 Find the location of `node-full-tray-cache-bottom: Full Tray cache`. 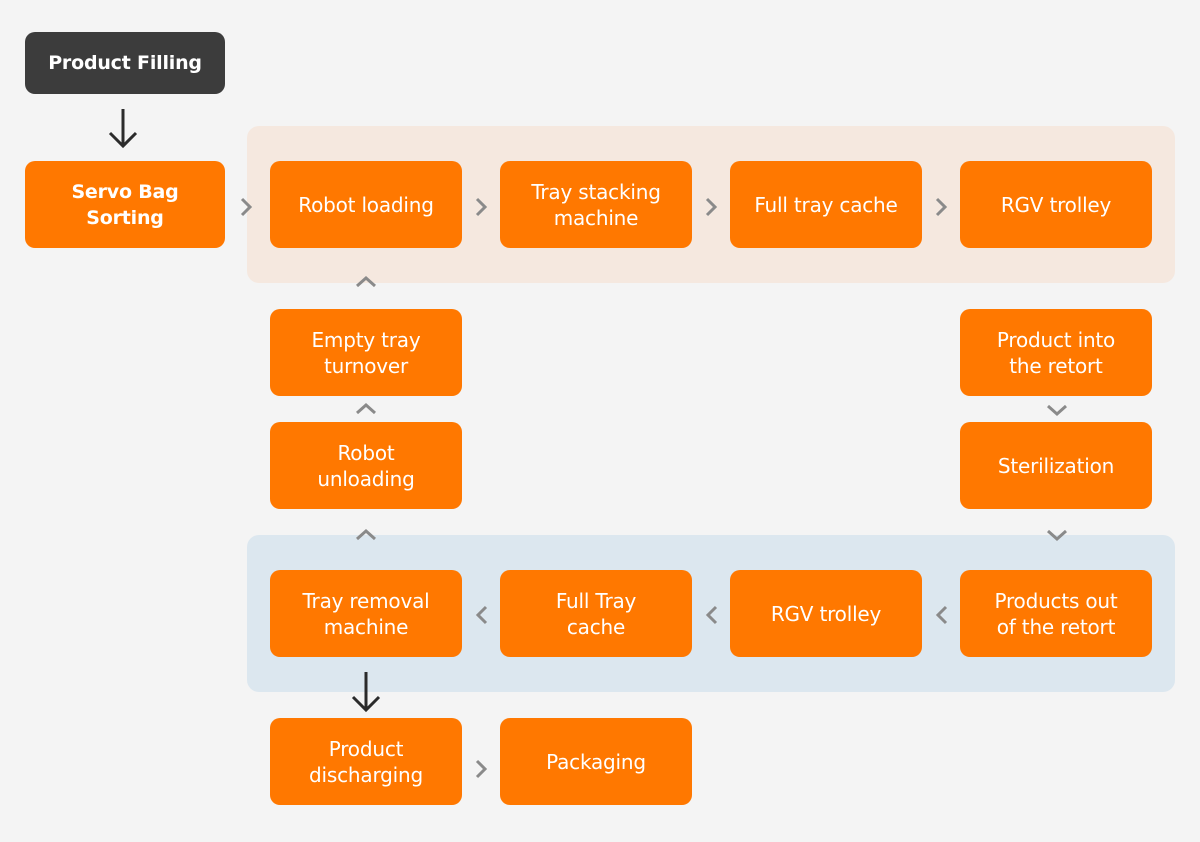

node-full-tray-cache-bottom: Full Tray cache is located at coordinates (596, 613).